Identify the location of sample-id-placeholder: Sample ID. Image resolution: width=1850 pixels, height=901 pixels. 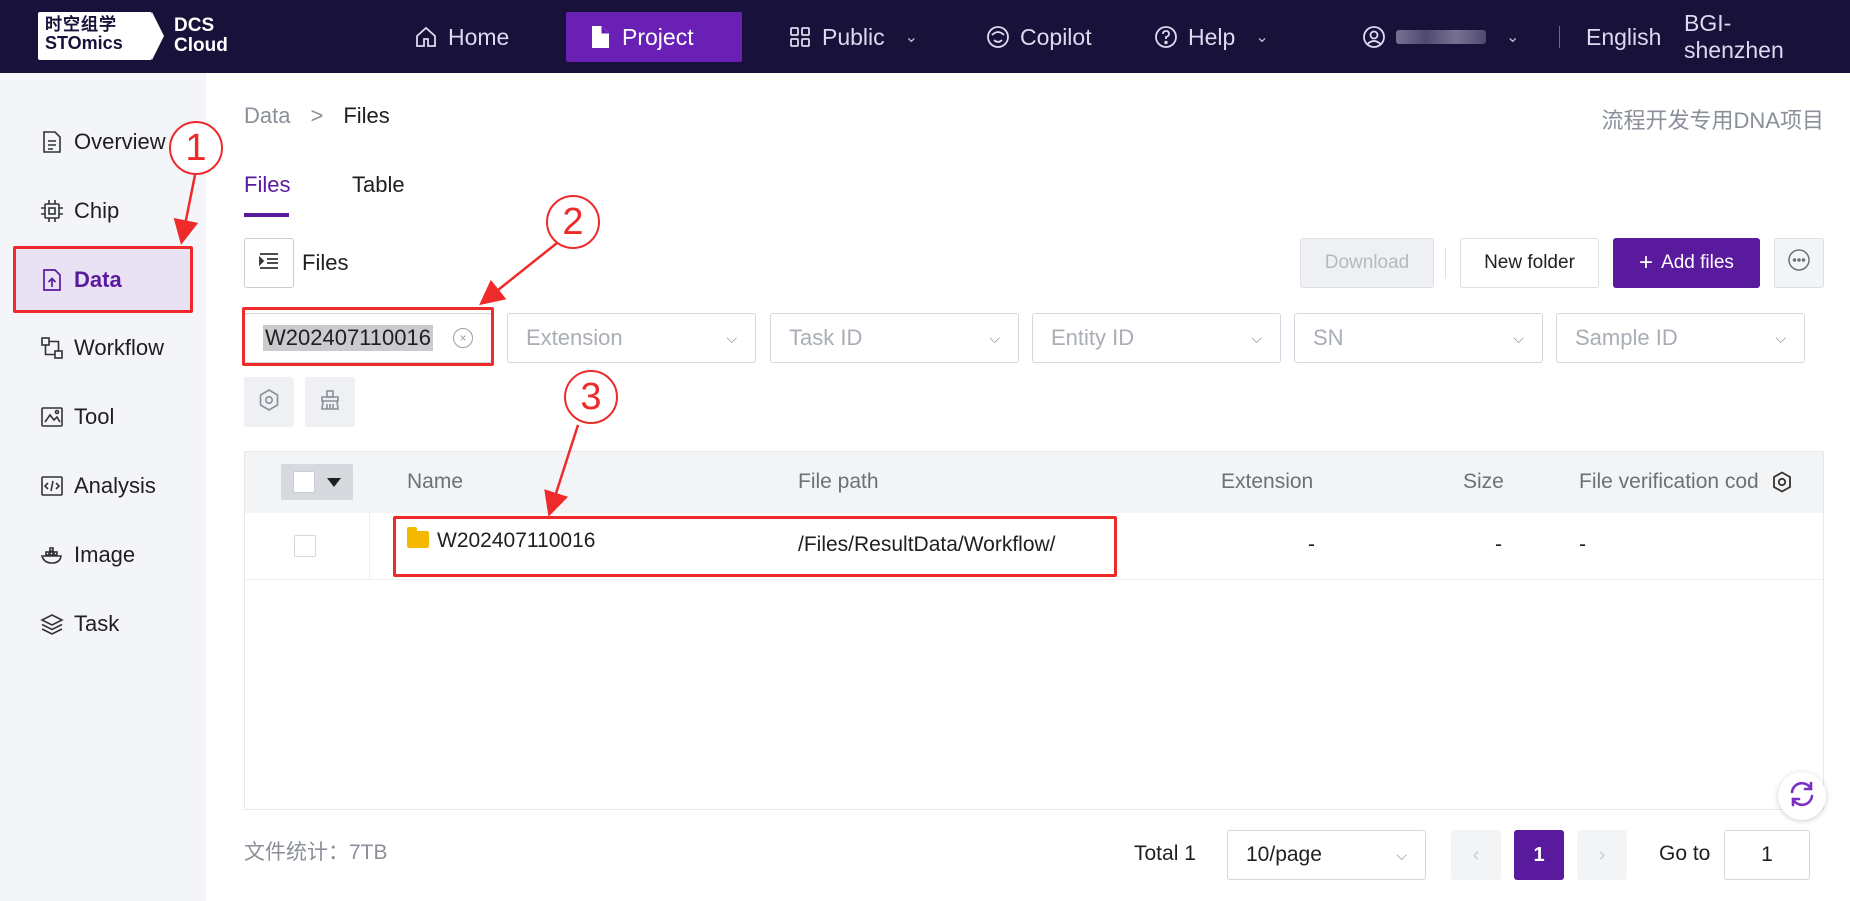
(1626, 337).